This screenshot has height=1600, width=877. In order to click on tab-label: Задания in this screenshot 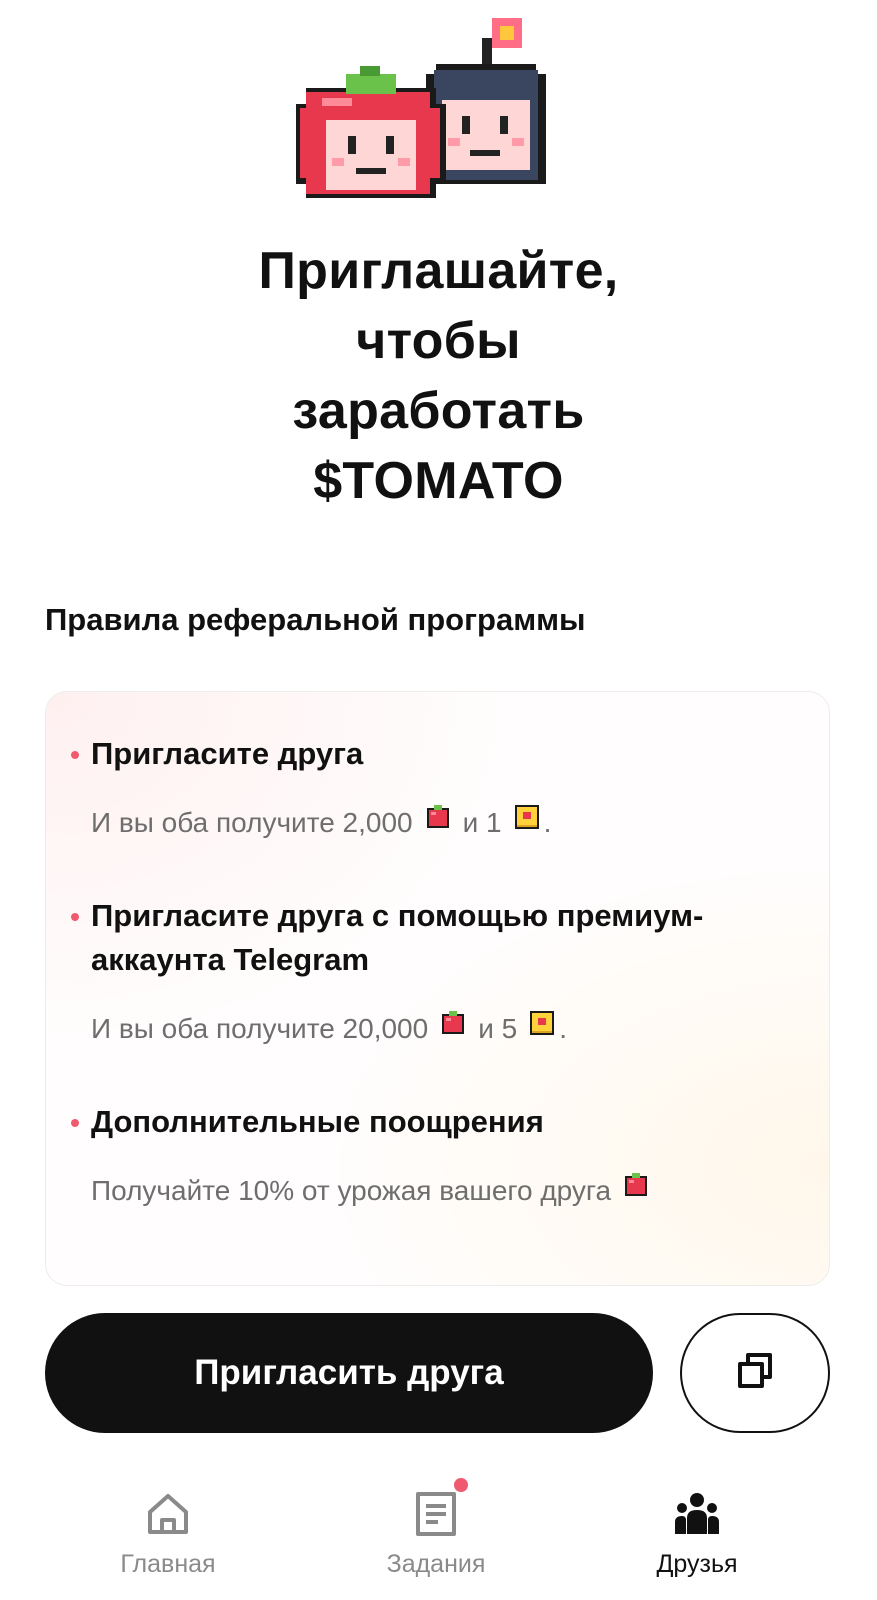, I will do `click(436, 1564)`.